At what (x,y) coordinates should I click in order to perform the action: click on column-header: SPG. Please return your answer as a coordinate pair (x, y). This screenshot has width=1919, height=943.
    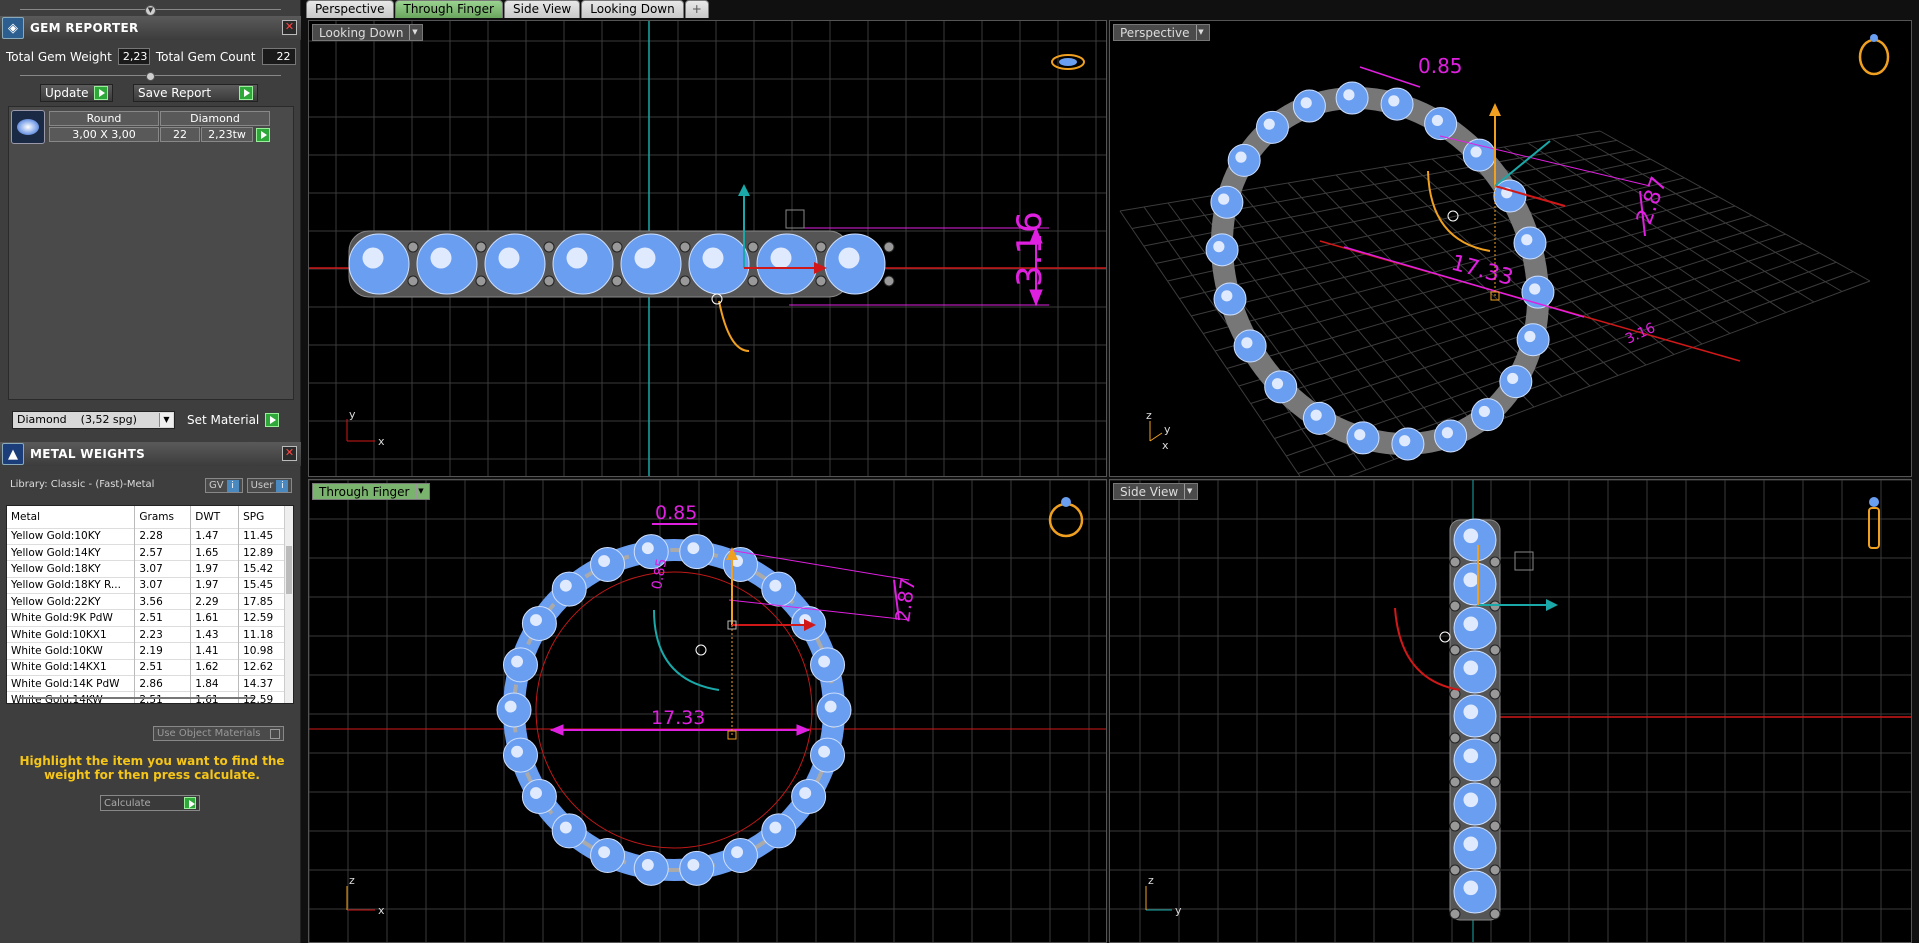
    Looking at the image, I should click on (262, 517).